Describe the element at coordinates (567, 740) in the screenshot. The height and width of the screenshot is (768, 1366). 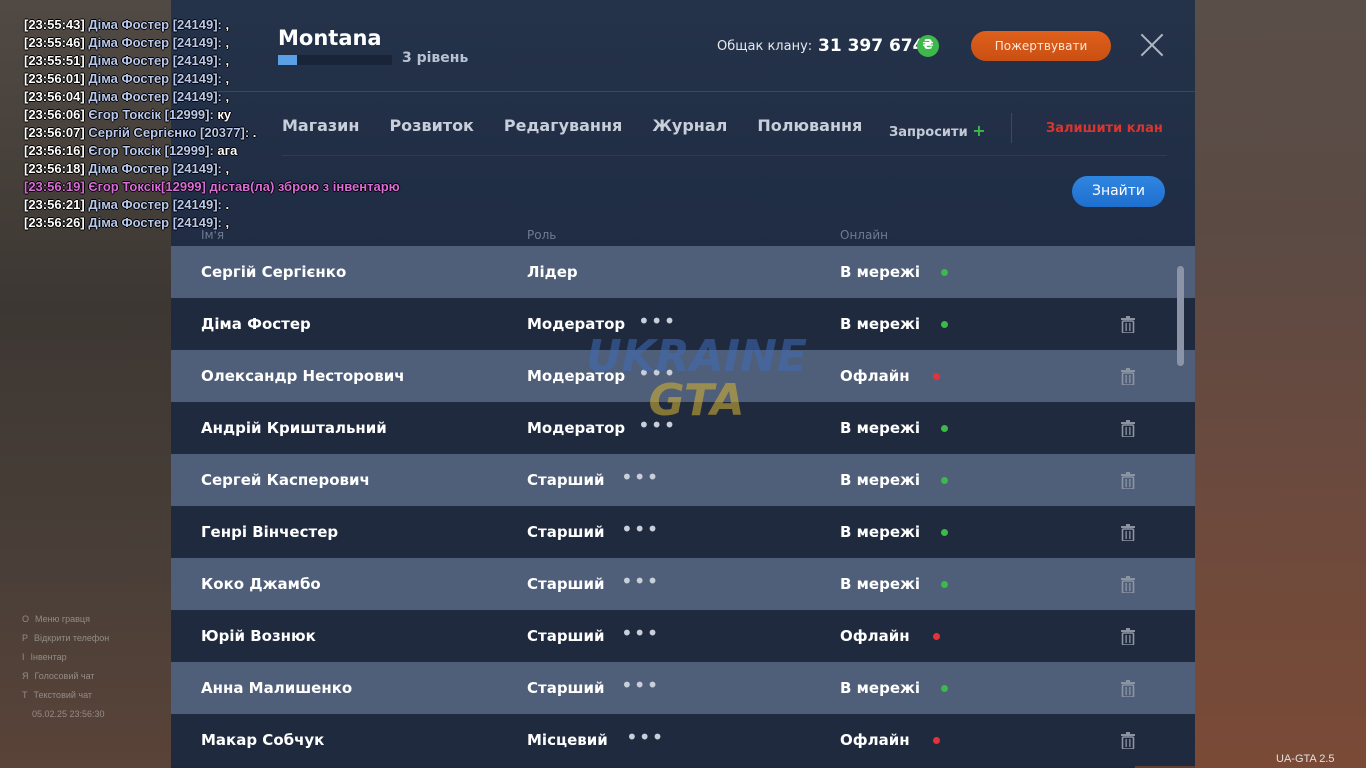
I see `member-role: Місцевий` at that location.